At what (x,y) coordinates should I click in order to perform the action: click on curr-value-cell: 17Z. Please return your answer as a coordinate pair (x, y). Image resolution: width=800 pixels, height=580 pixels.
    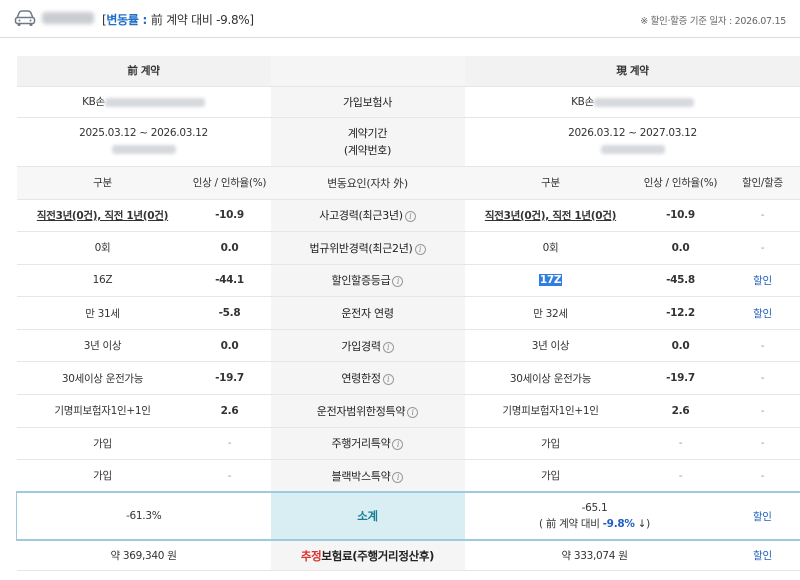
    Looking at the image, I should click on (550, 281).